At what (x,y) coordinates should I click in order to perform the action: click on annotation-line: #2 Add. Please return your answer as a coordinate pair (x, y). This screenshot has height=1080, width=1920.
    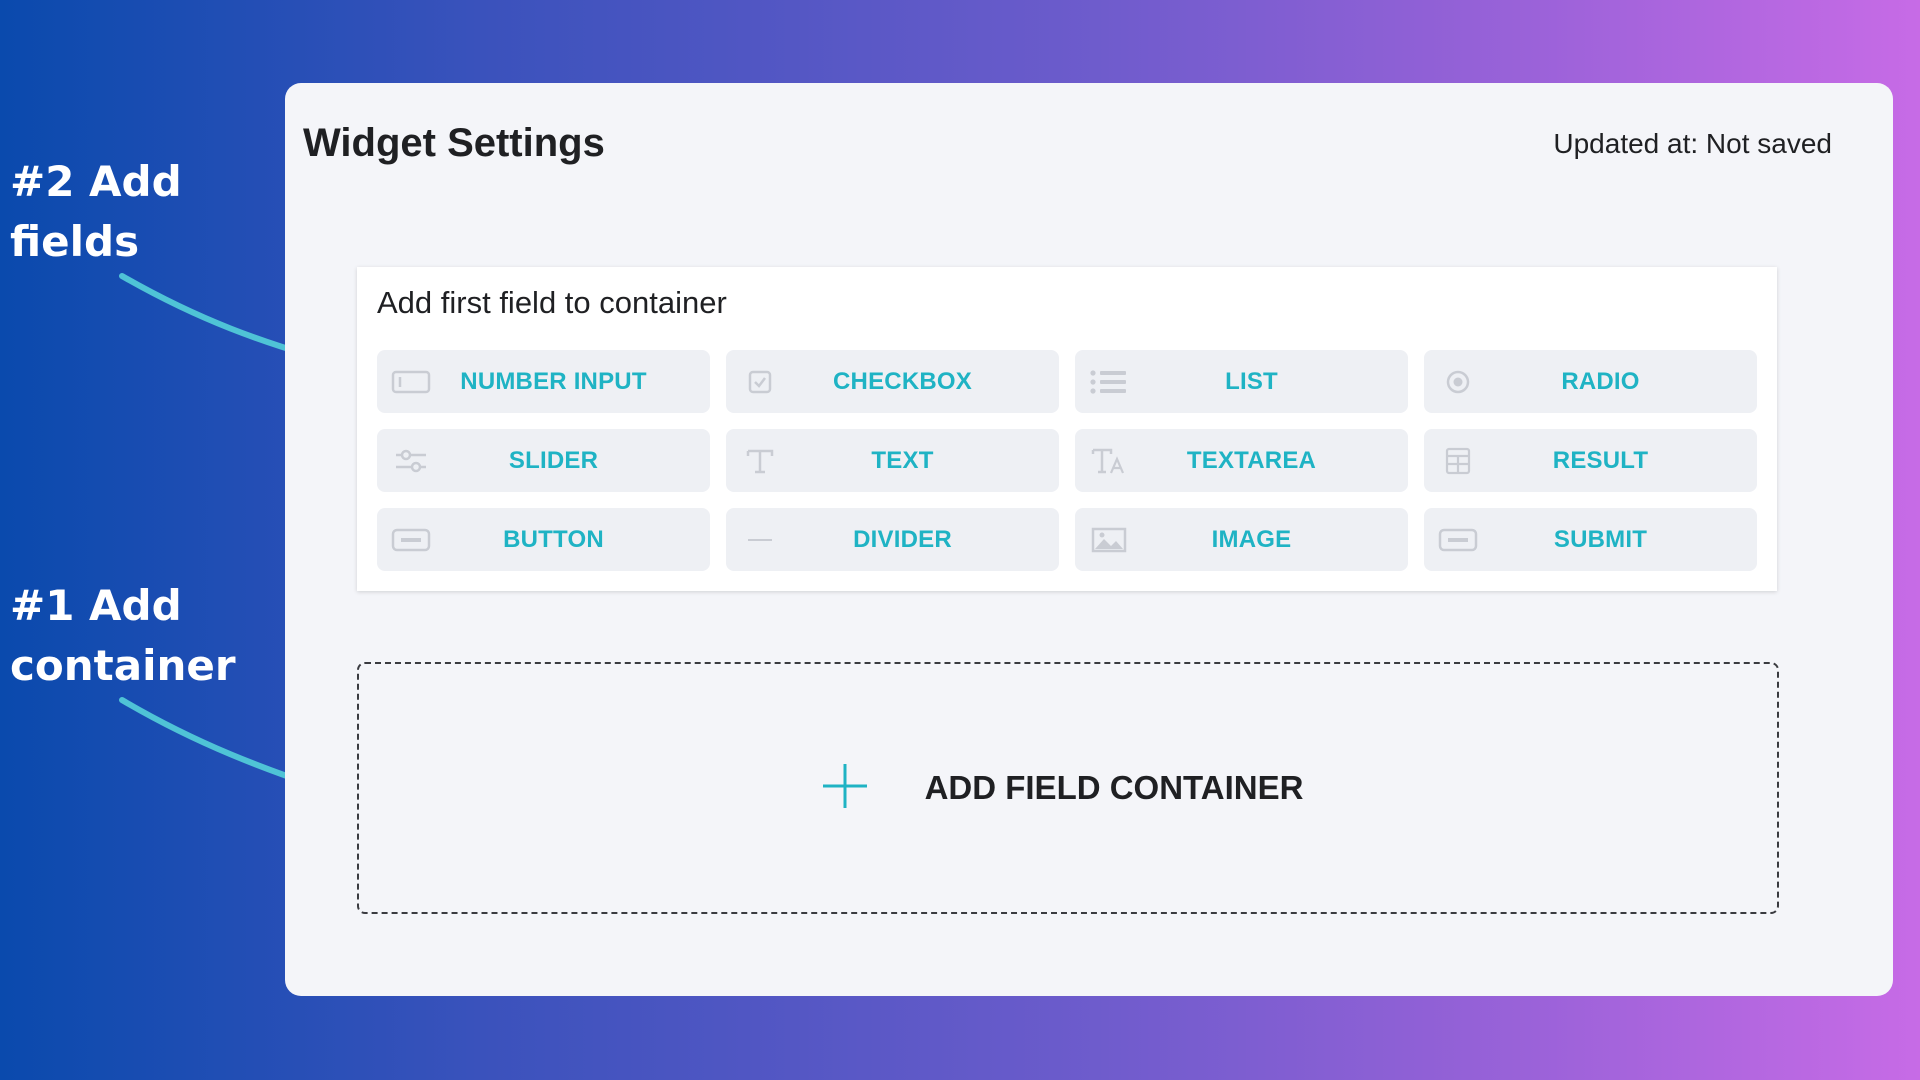
    Looking at the image, I should click on (96, 181).